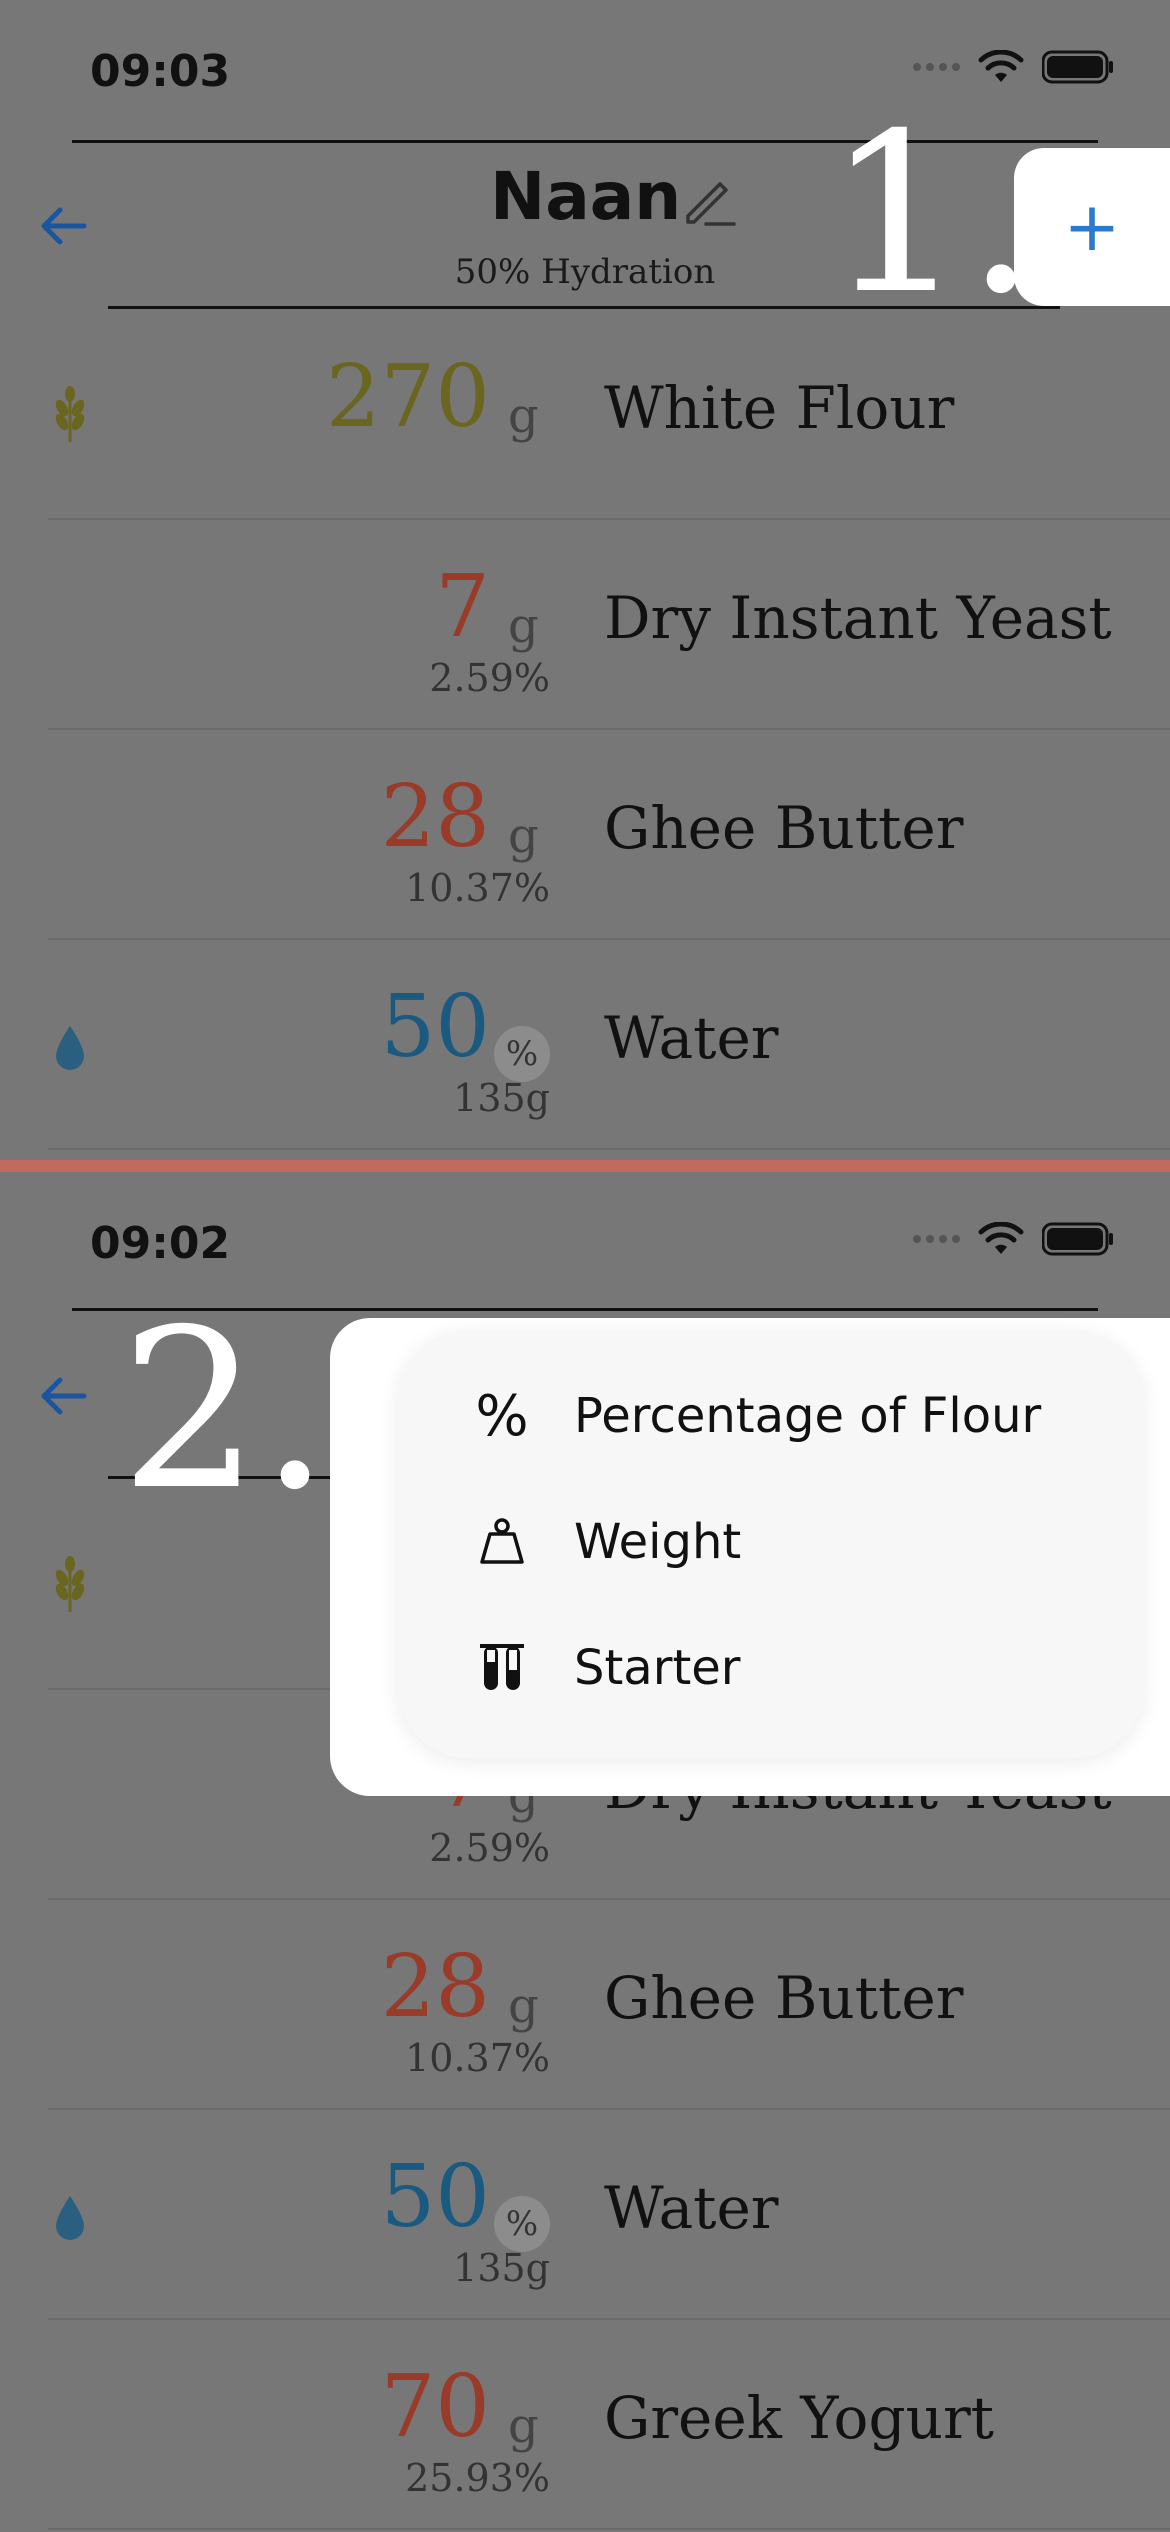  I want to click on ingredient-amount: 70, so click(435, 2407).